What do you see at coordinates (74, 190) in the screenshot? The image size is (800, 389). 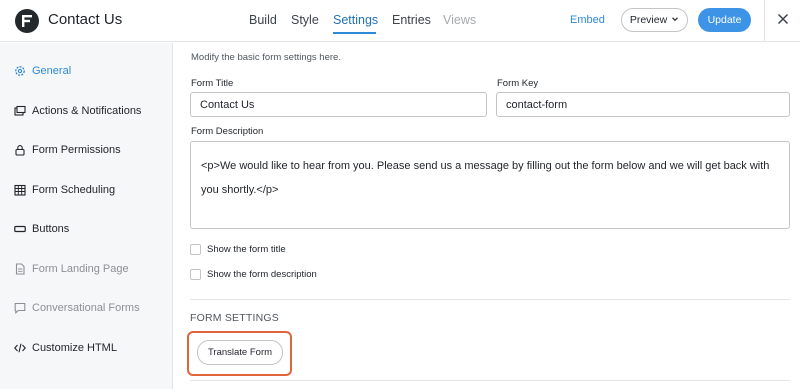 I see `sidebar-item-label: Form Scheduling` at bounding box center [74, 190].